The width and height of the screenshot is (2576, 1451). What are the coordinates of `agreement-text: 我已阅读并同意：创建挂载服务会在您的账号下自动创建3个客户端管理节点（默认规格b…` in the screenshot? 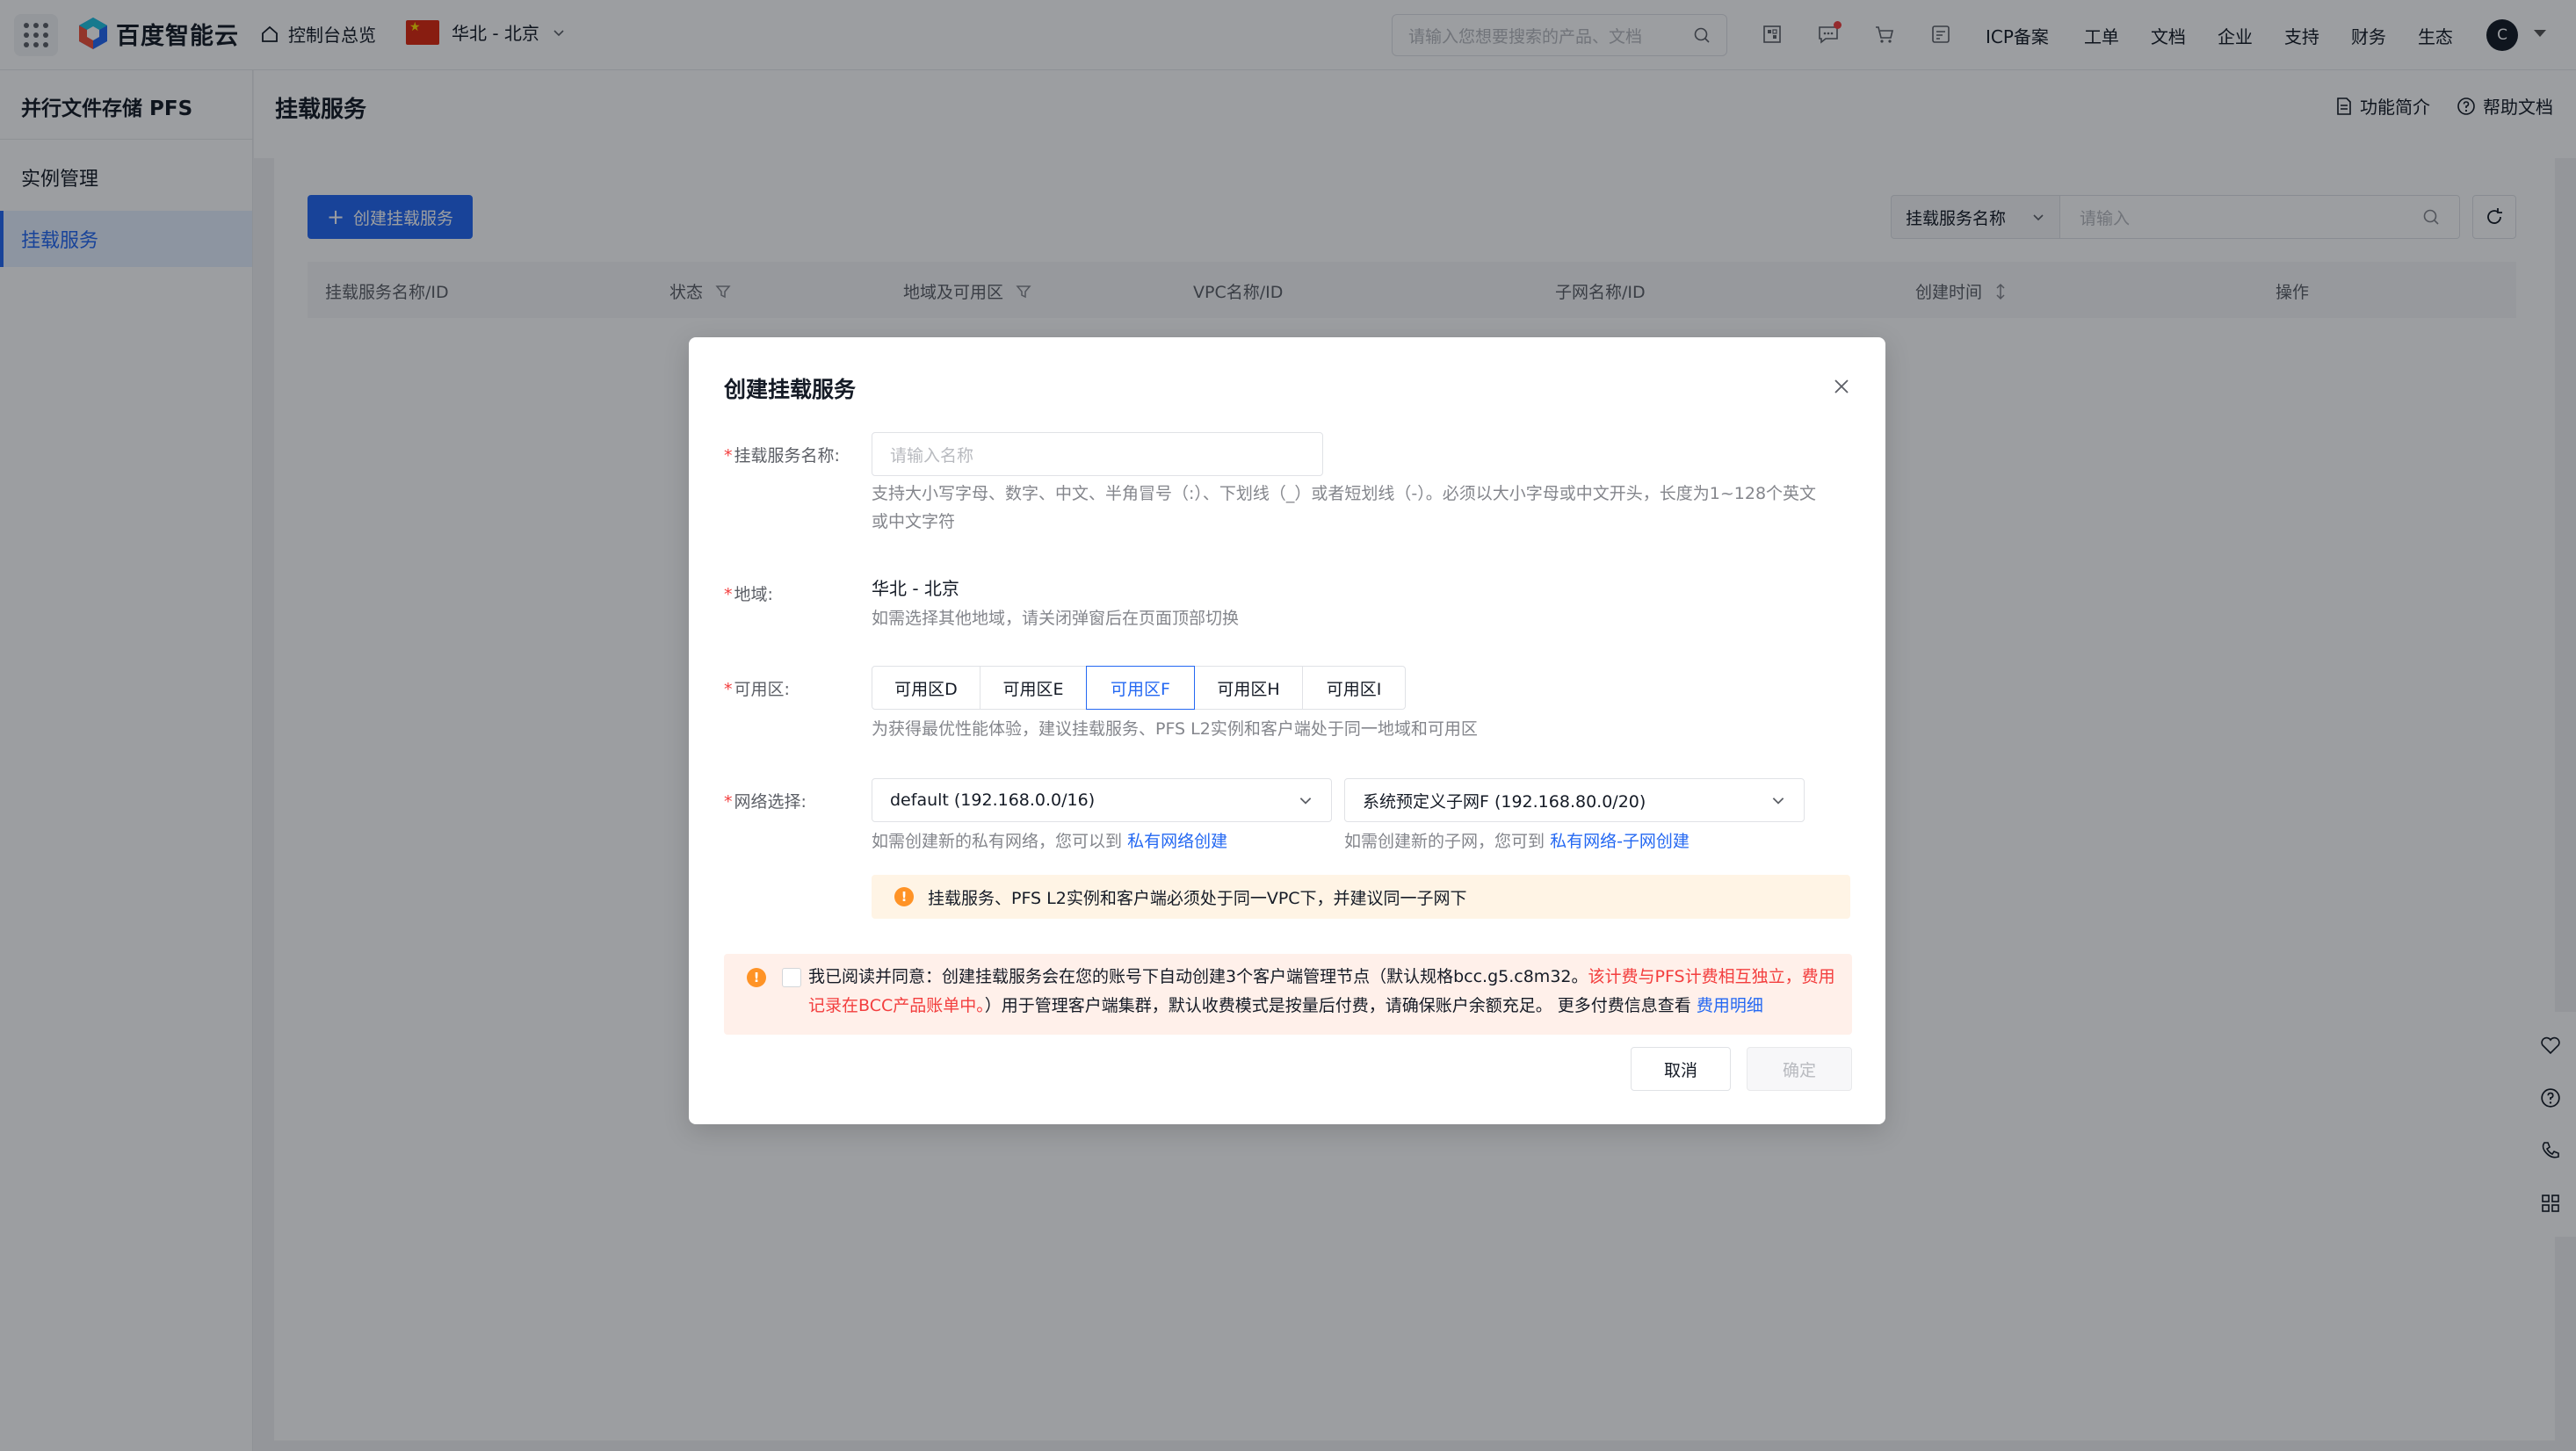 It's located at (1322, 992).